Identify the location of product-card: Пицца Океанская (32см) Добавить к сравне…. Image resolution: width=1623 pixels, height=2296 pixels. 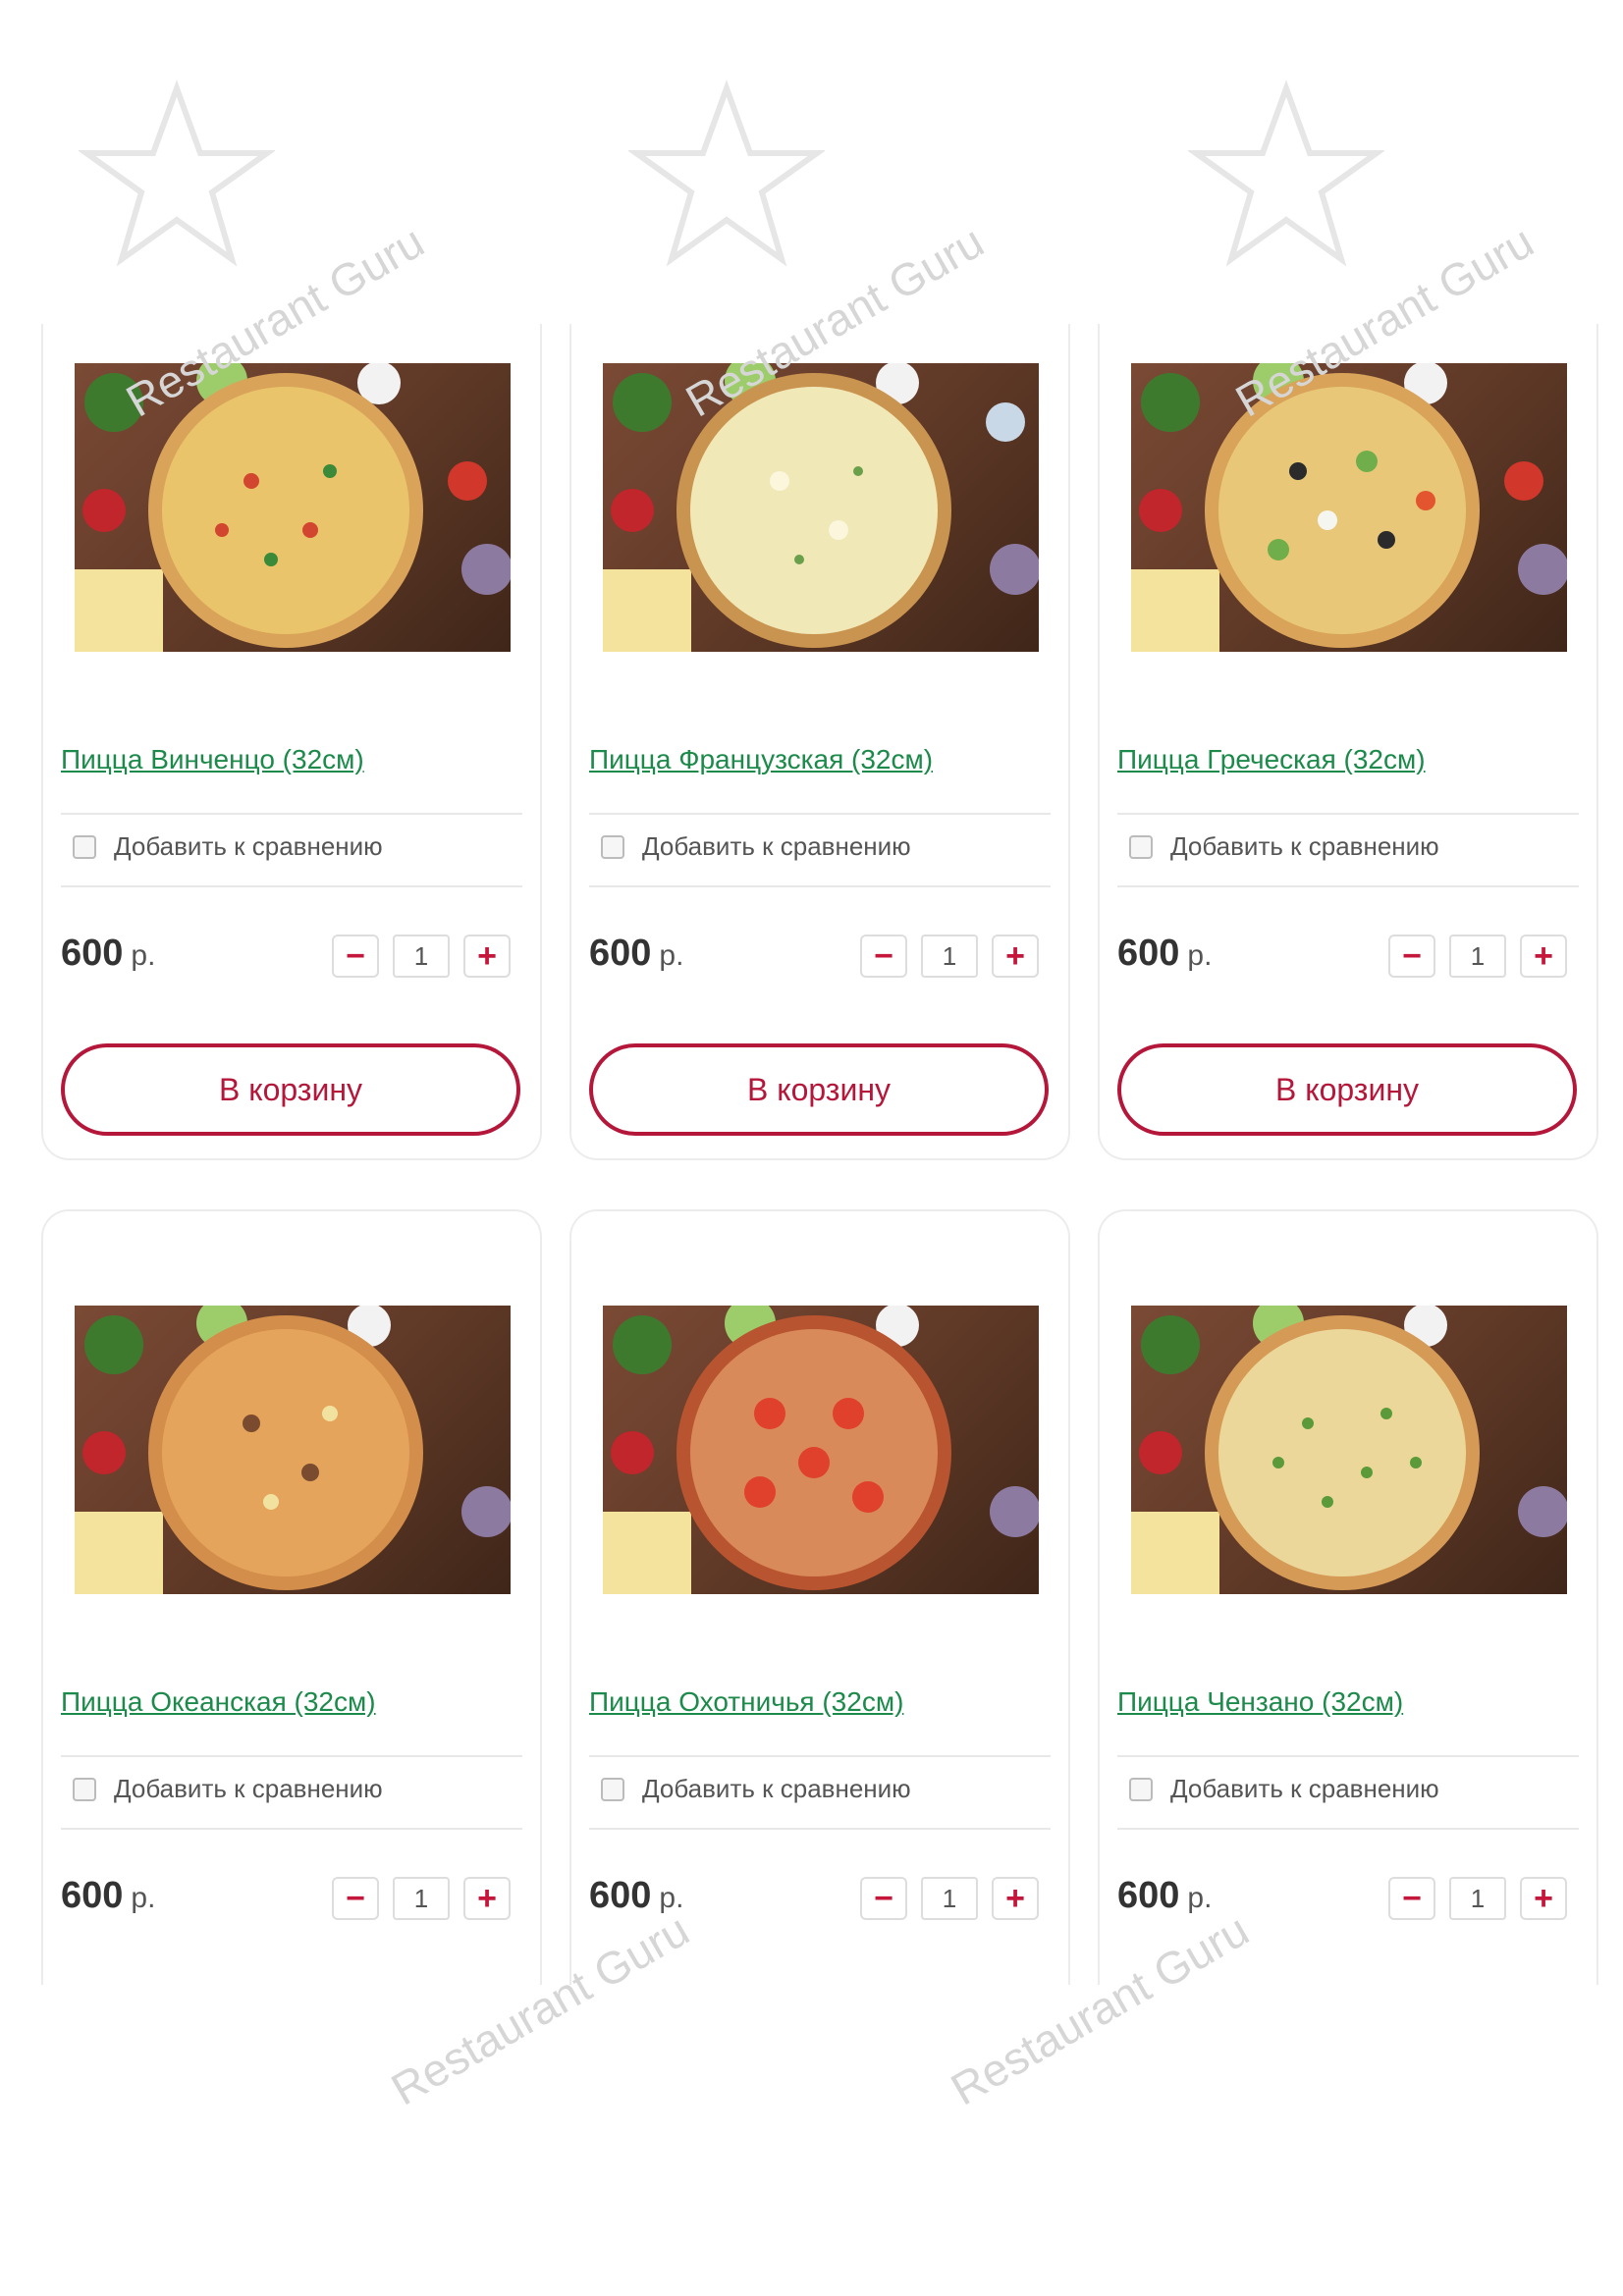
(291, 1597).